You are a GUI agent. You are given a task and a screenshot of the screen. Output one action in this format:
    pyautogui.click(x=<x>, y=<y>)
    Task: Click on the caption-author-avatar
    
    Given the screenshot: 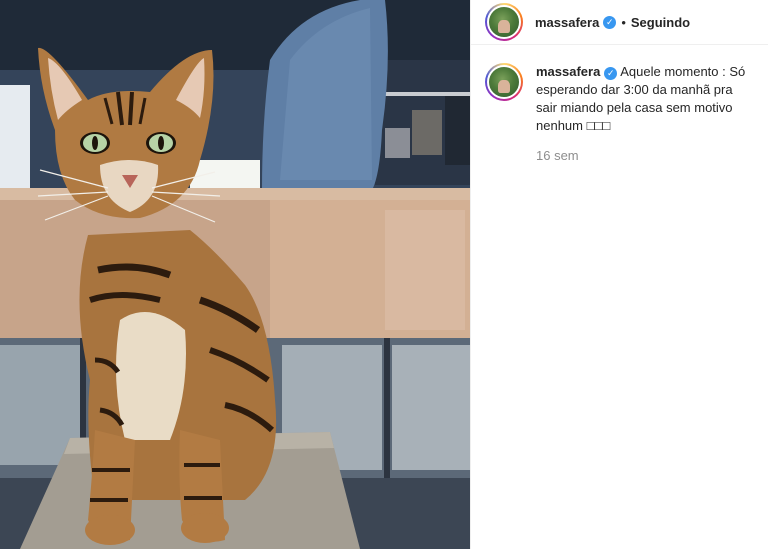 What is the action you would take?
    pyautogui.click(x=504, y=82)
    